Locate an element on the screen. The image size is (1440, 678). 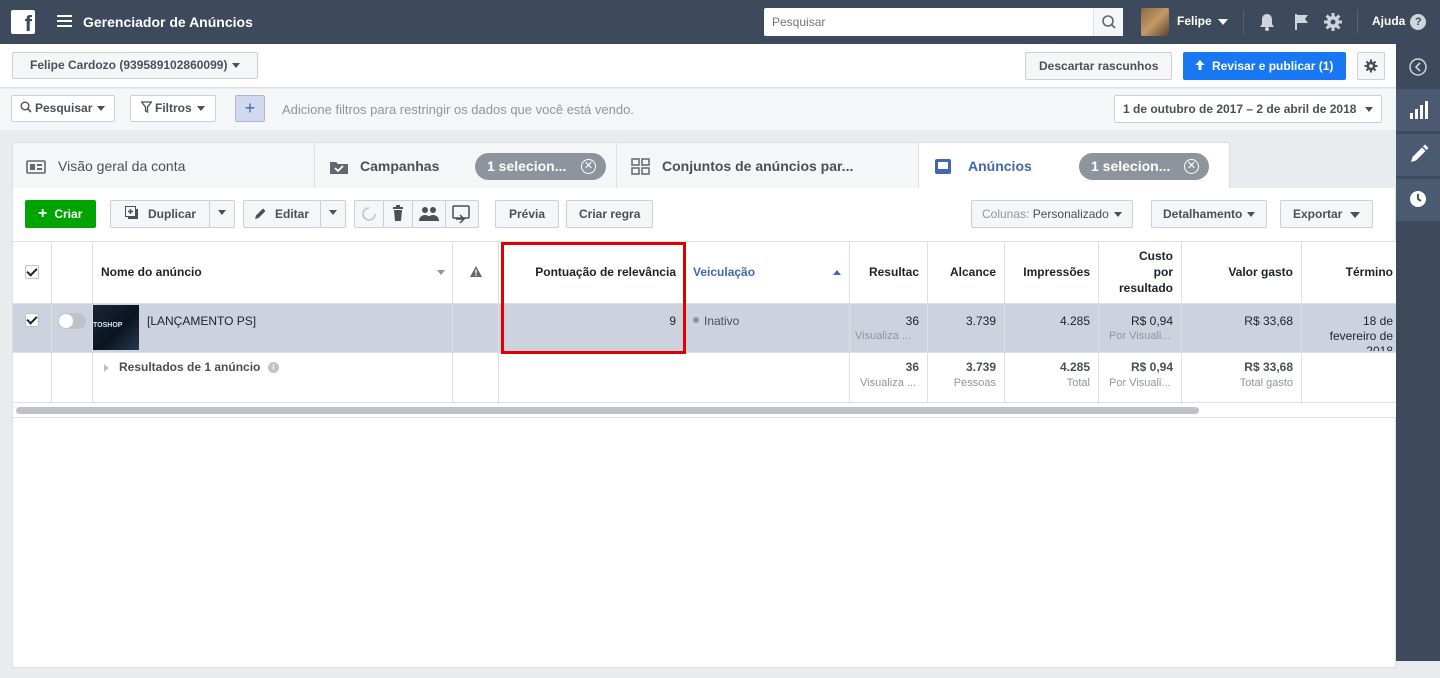
edit-button: Editar is located at coordinates (282, 214).